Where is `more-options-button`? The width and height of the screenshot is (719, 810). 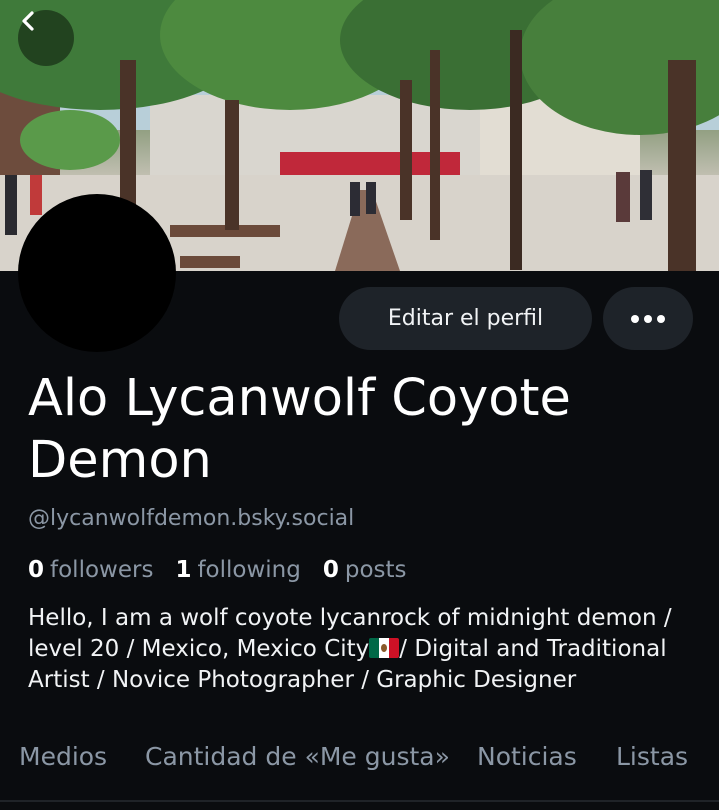
more-options-button is located at coordinates (648, 318).